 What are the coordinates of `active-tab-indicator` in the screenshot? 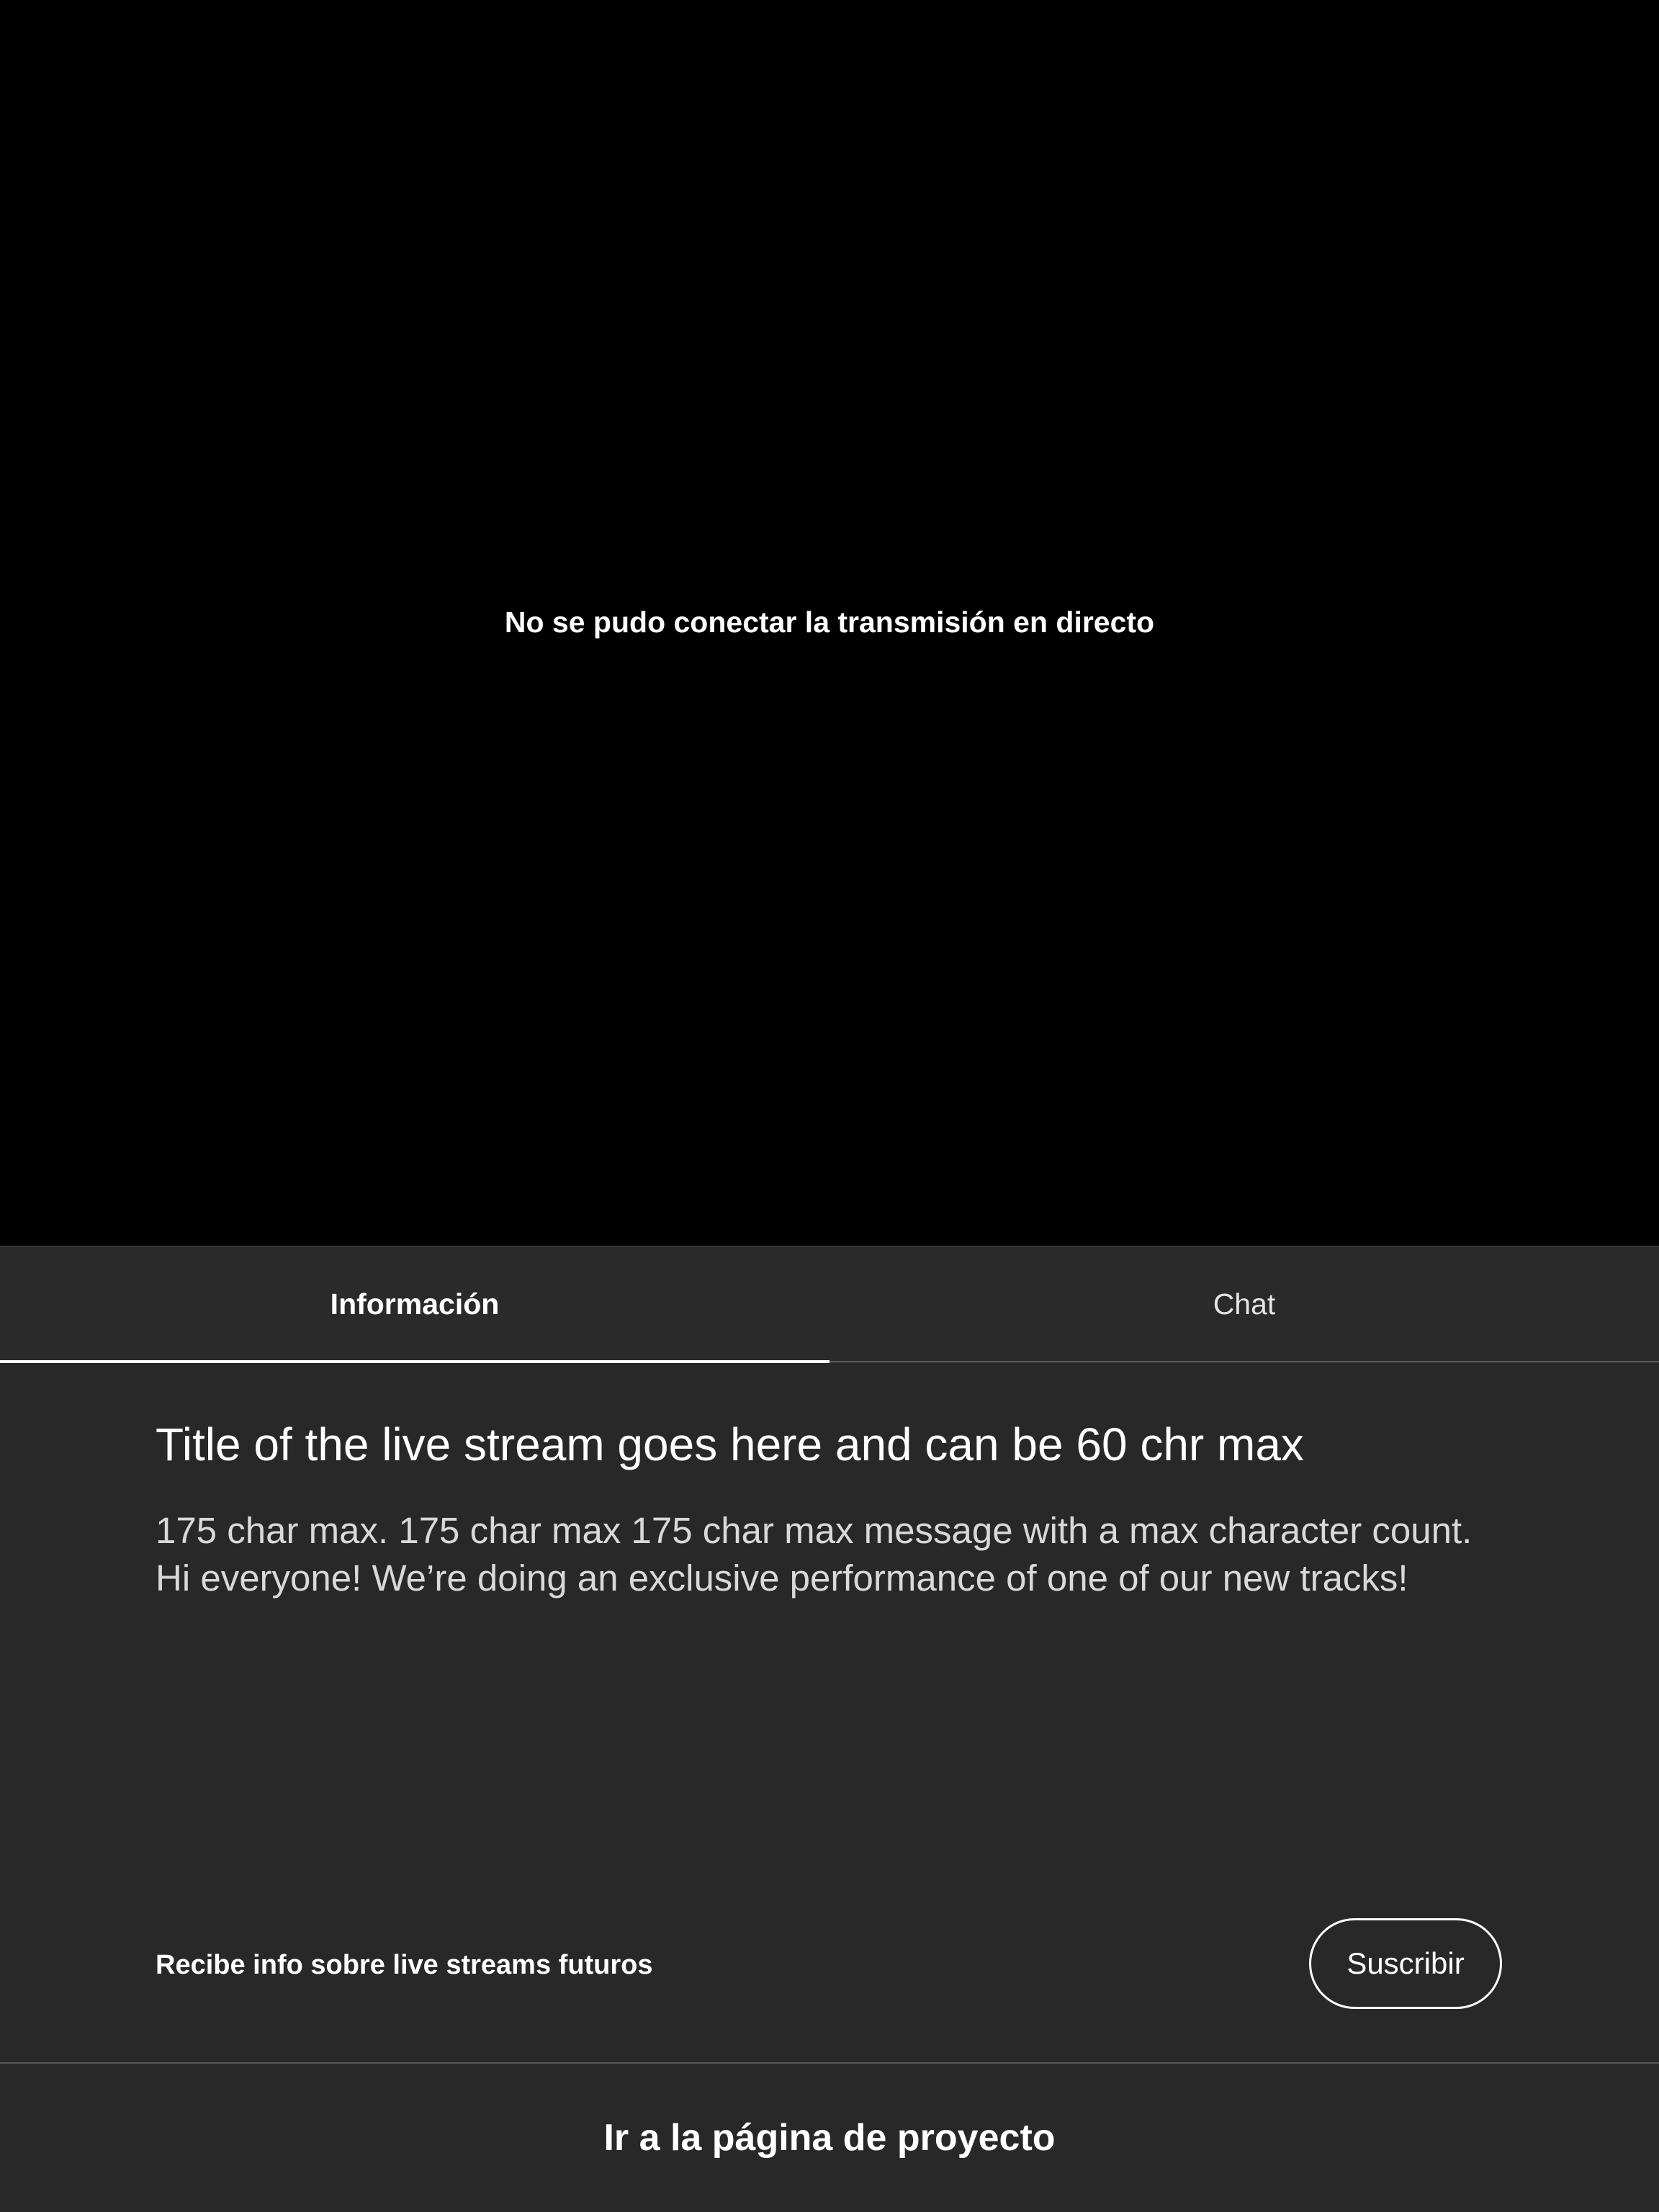 It's located at (415, 1362).